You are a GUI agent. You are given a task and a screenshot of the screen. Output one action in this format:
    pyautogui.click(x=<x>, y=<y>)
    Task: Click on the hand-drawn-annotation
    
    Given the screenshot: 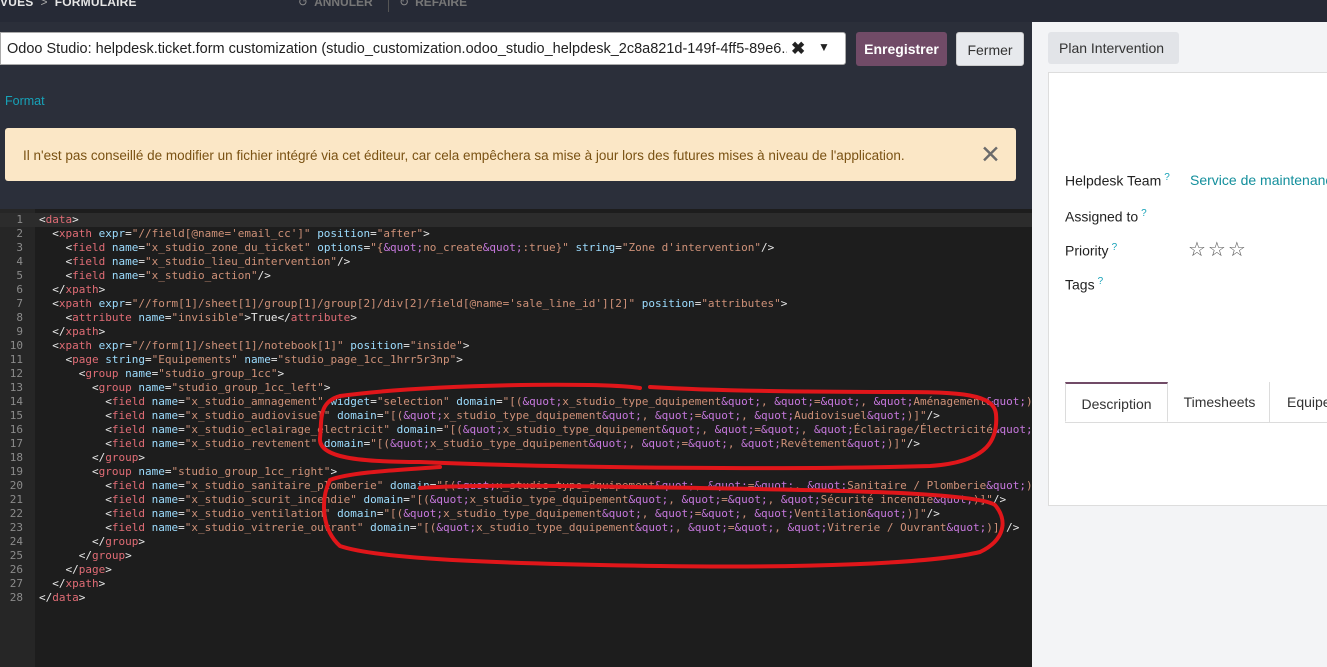 What is the action you would take?
    pyautogui.click(x=661, y=475)
    